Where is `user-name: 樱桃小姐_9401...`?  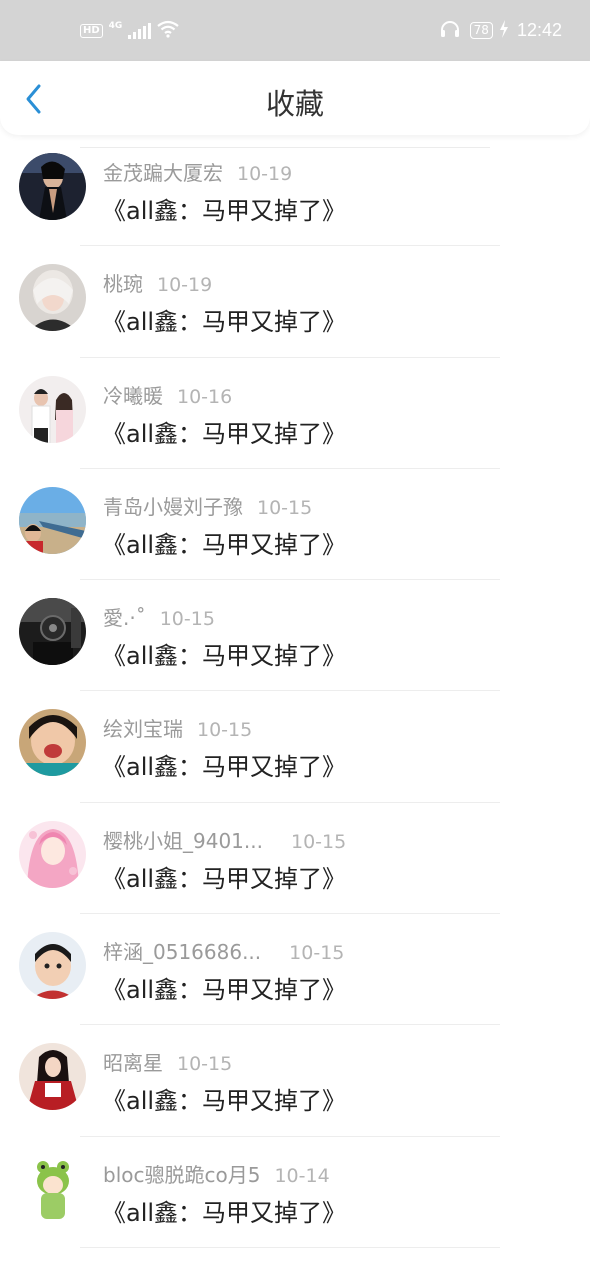 user-name: 樱桃小姐_9401... is located at coordinates (183, 841).